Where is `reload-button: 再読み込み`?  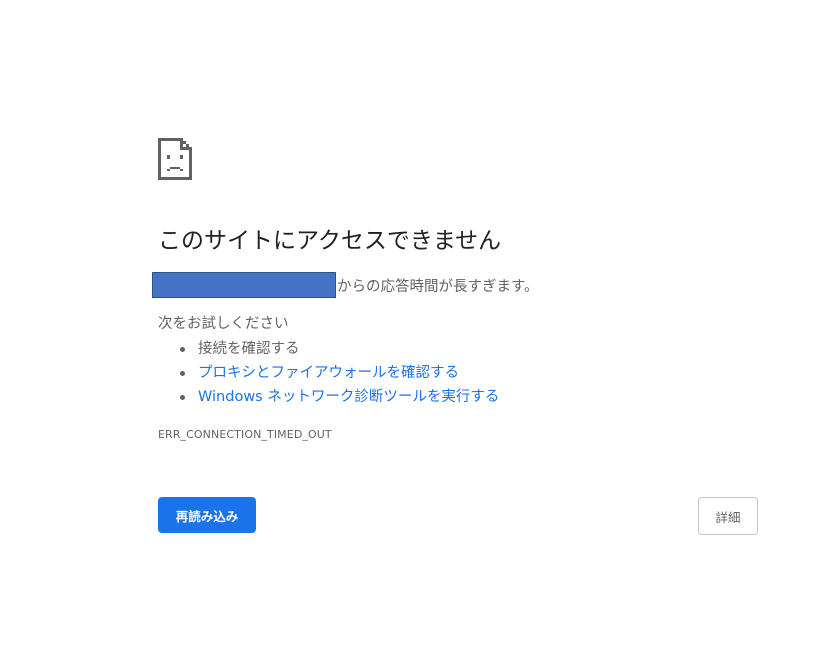
reload-button: 再読み込み is located at coordinates (207, 515).